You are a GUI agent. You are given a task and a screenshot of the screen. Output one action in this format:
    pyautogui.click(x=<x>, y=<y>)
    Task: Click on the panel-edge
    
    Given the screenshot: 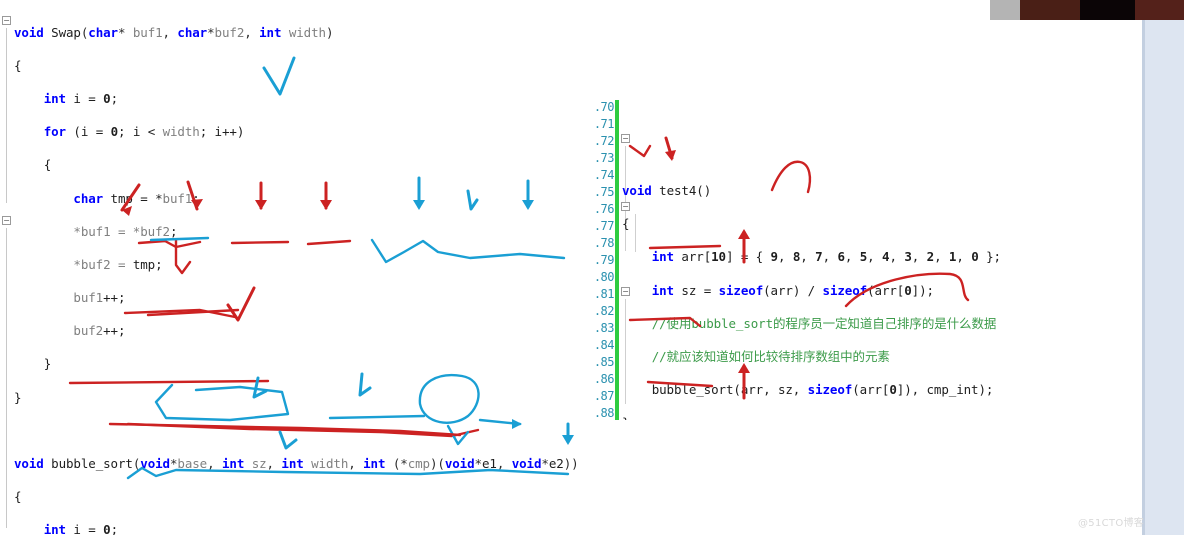 What is the action you would take?
    pyautogui.click(x=1143, y=277)
    